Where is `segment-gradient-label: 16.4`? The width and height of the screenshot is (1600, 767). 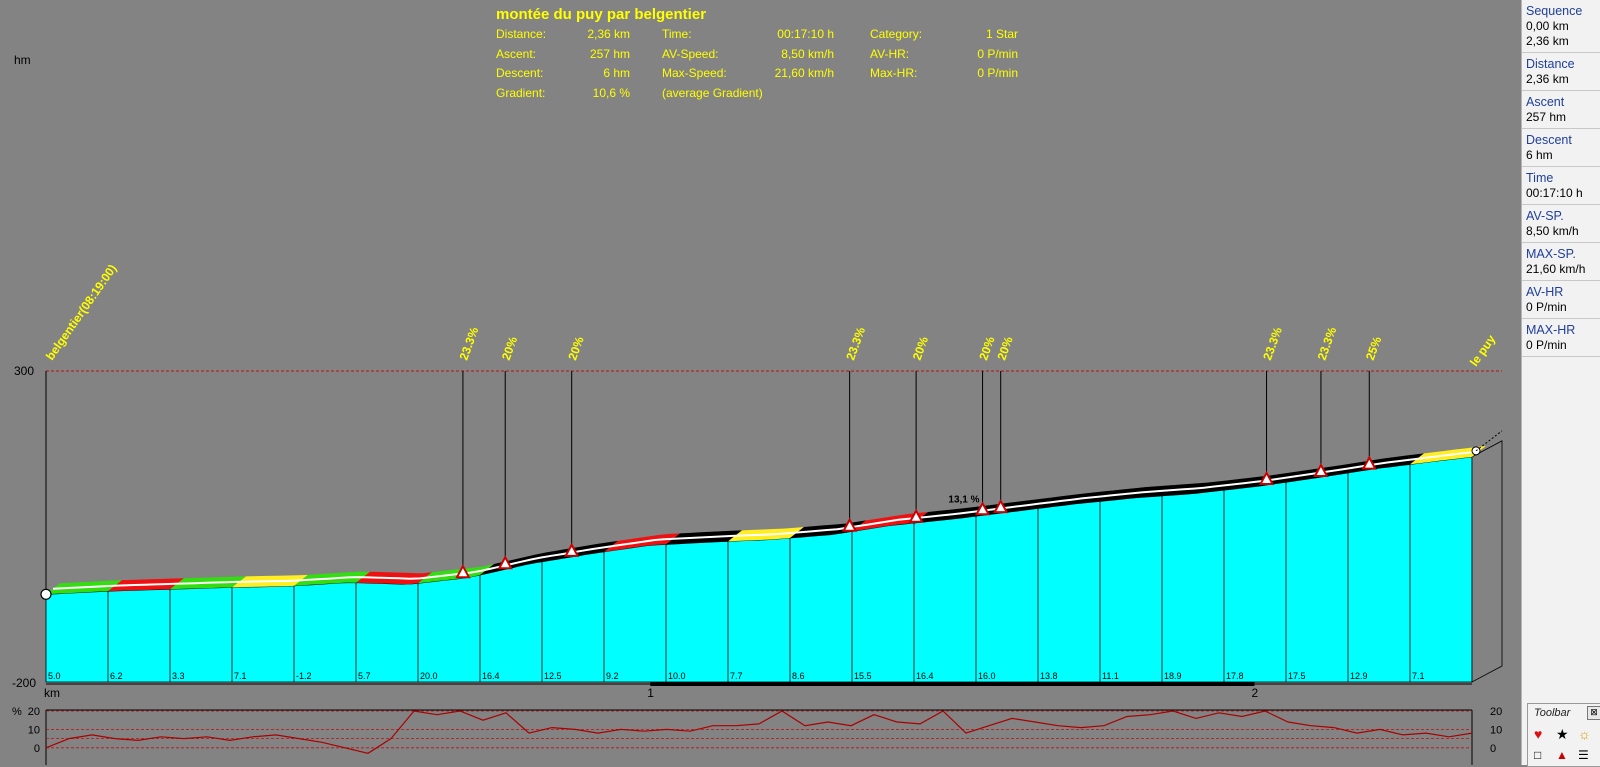
segment-gradient-label: 16.4 is located at coordinates (491, 676).